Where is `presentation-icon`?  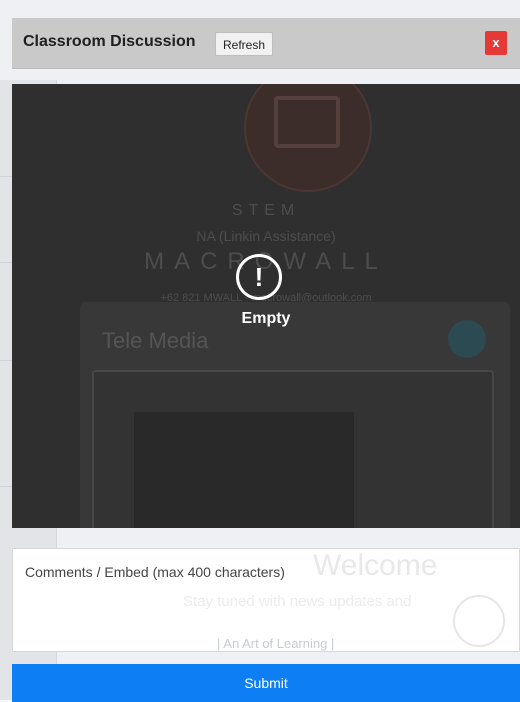 presentation-icon is located at coordinates (307, 122).